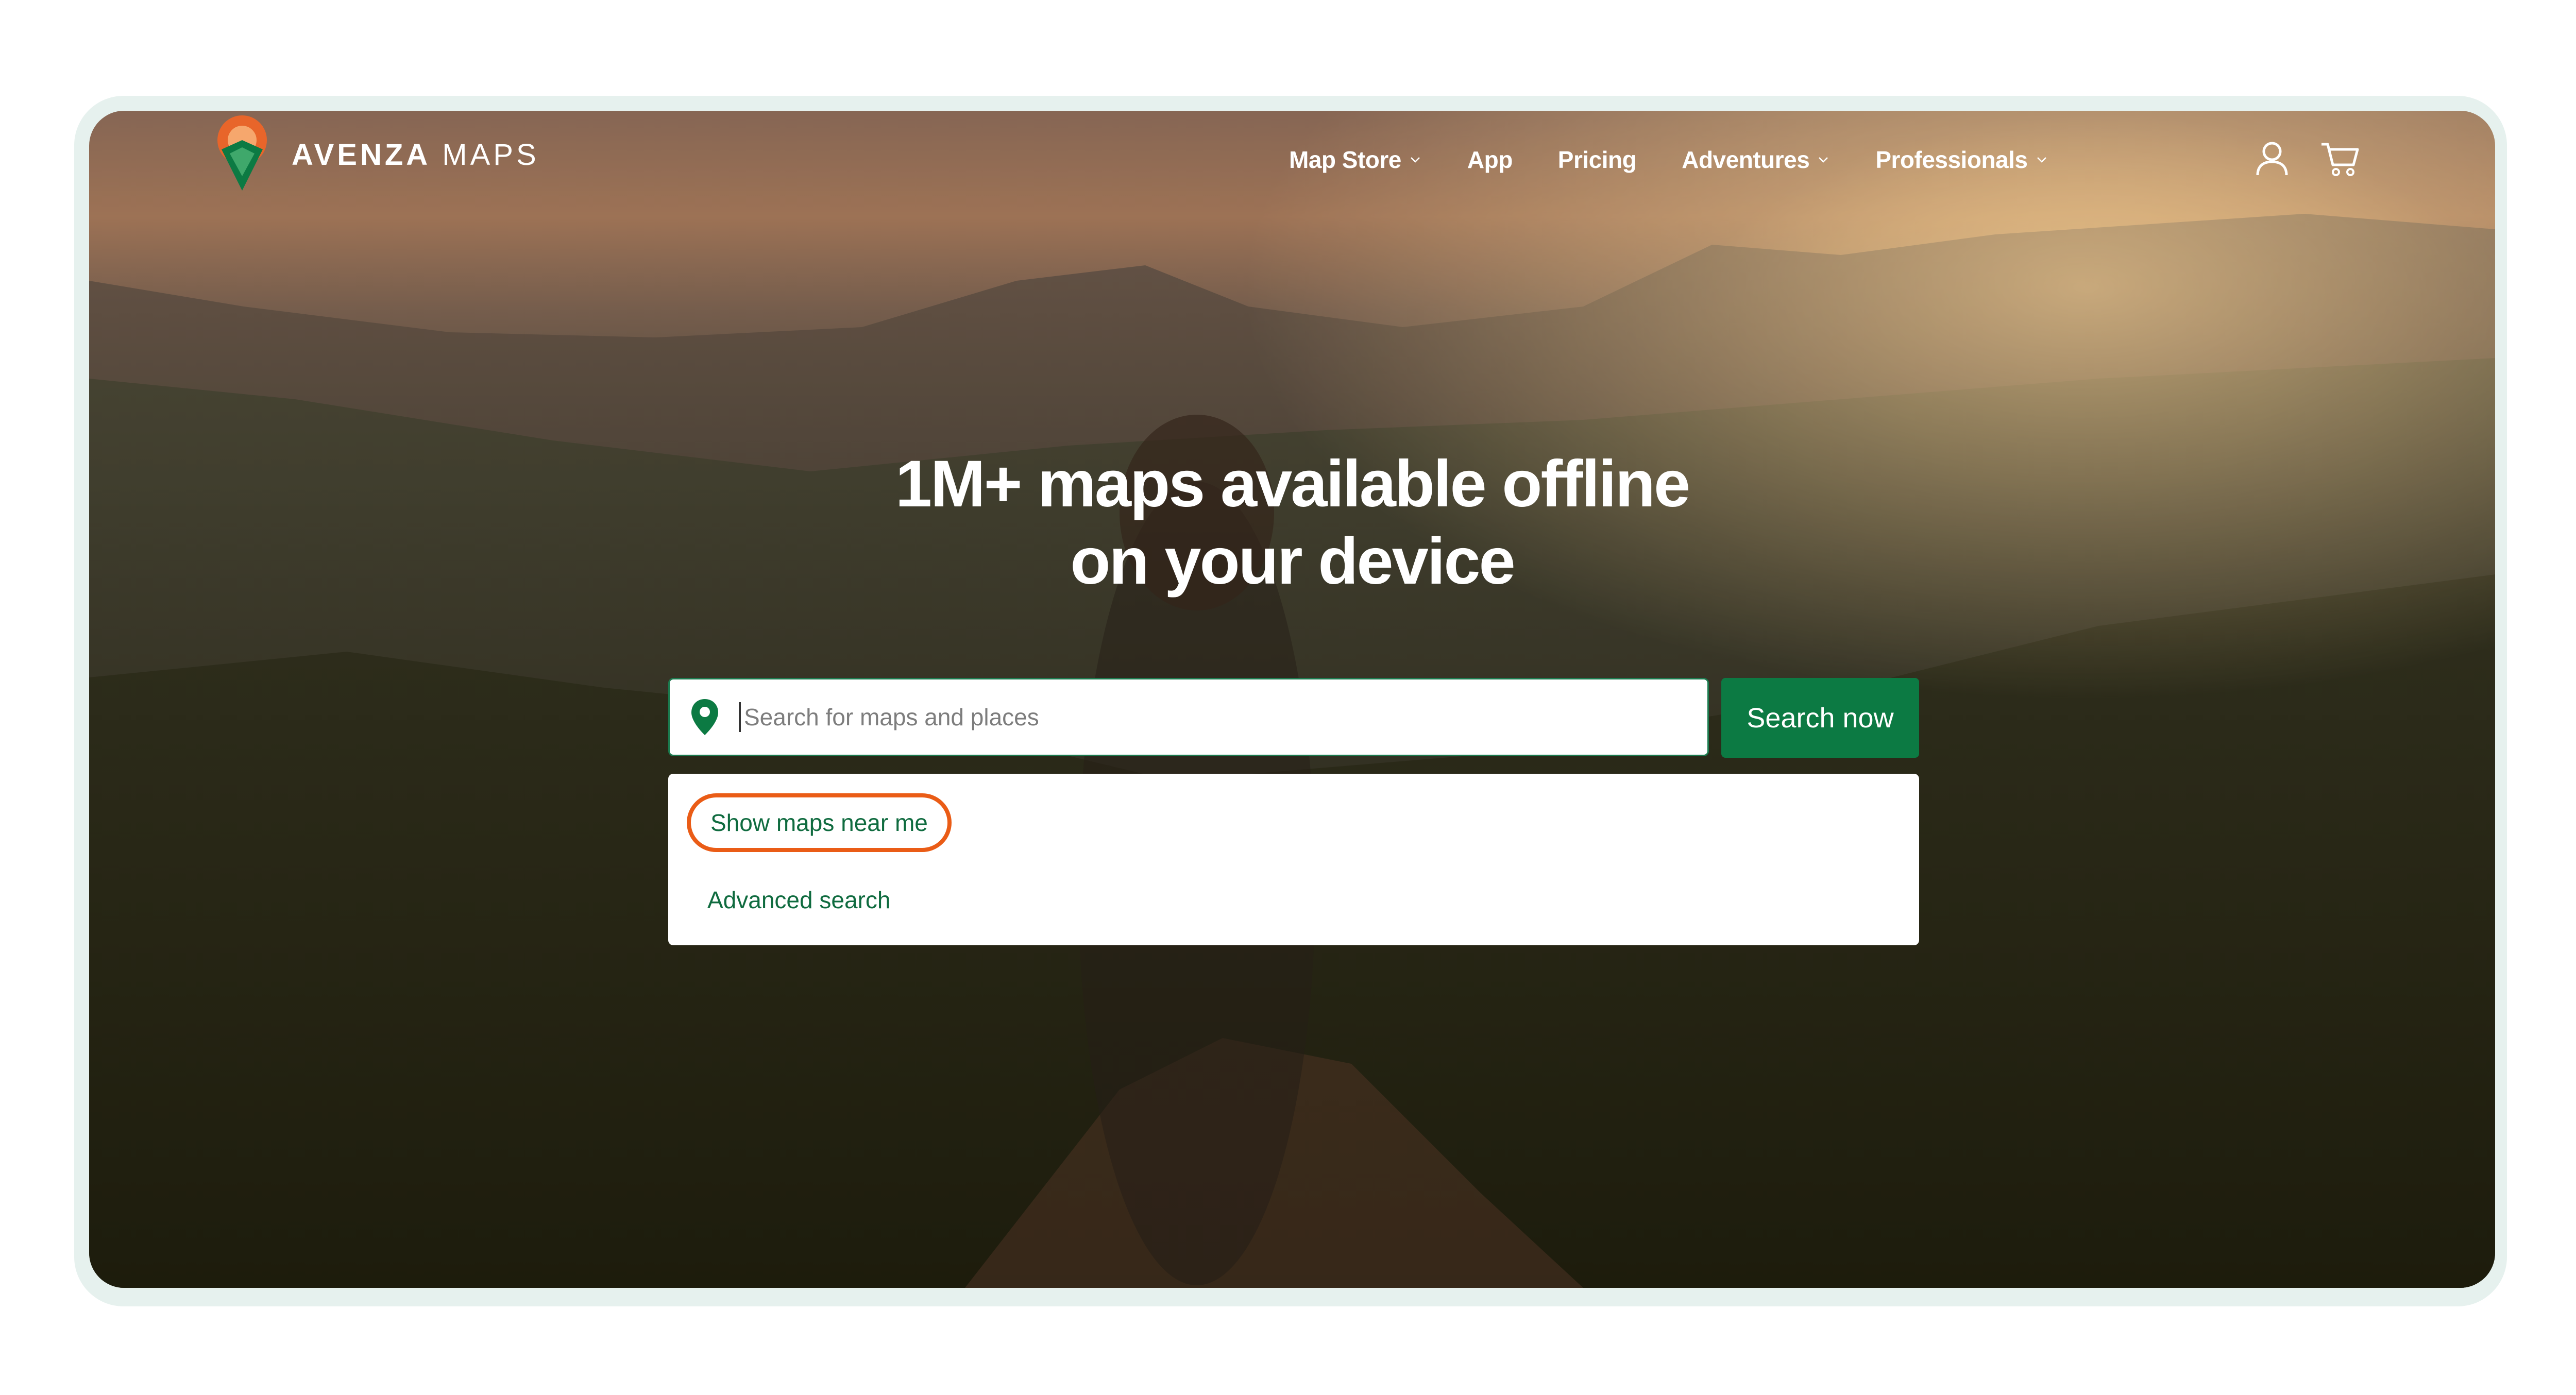 This screenshot has width=2576, height=1395. What do you see at coordinates (1820, 718) in the screenshot?
I see `search-now-button: Search now` at bounding box center [1820, 718].